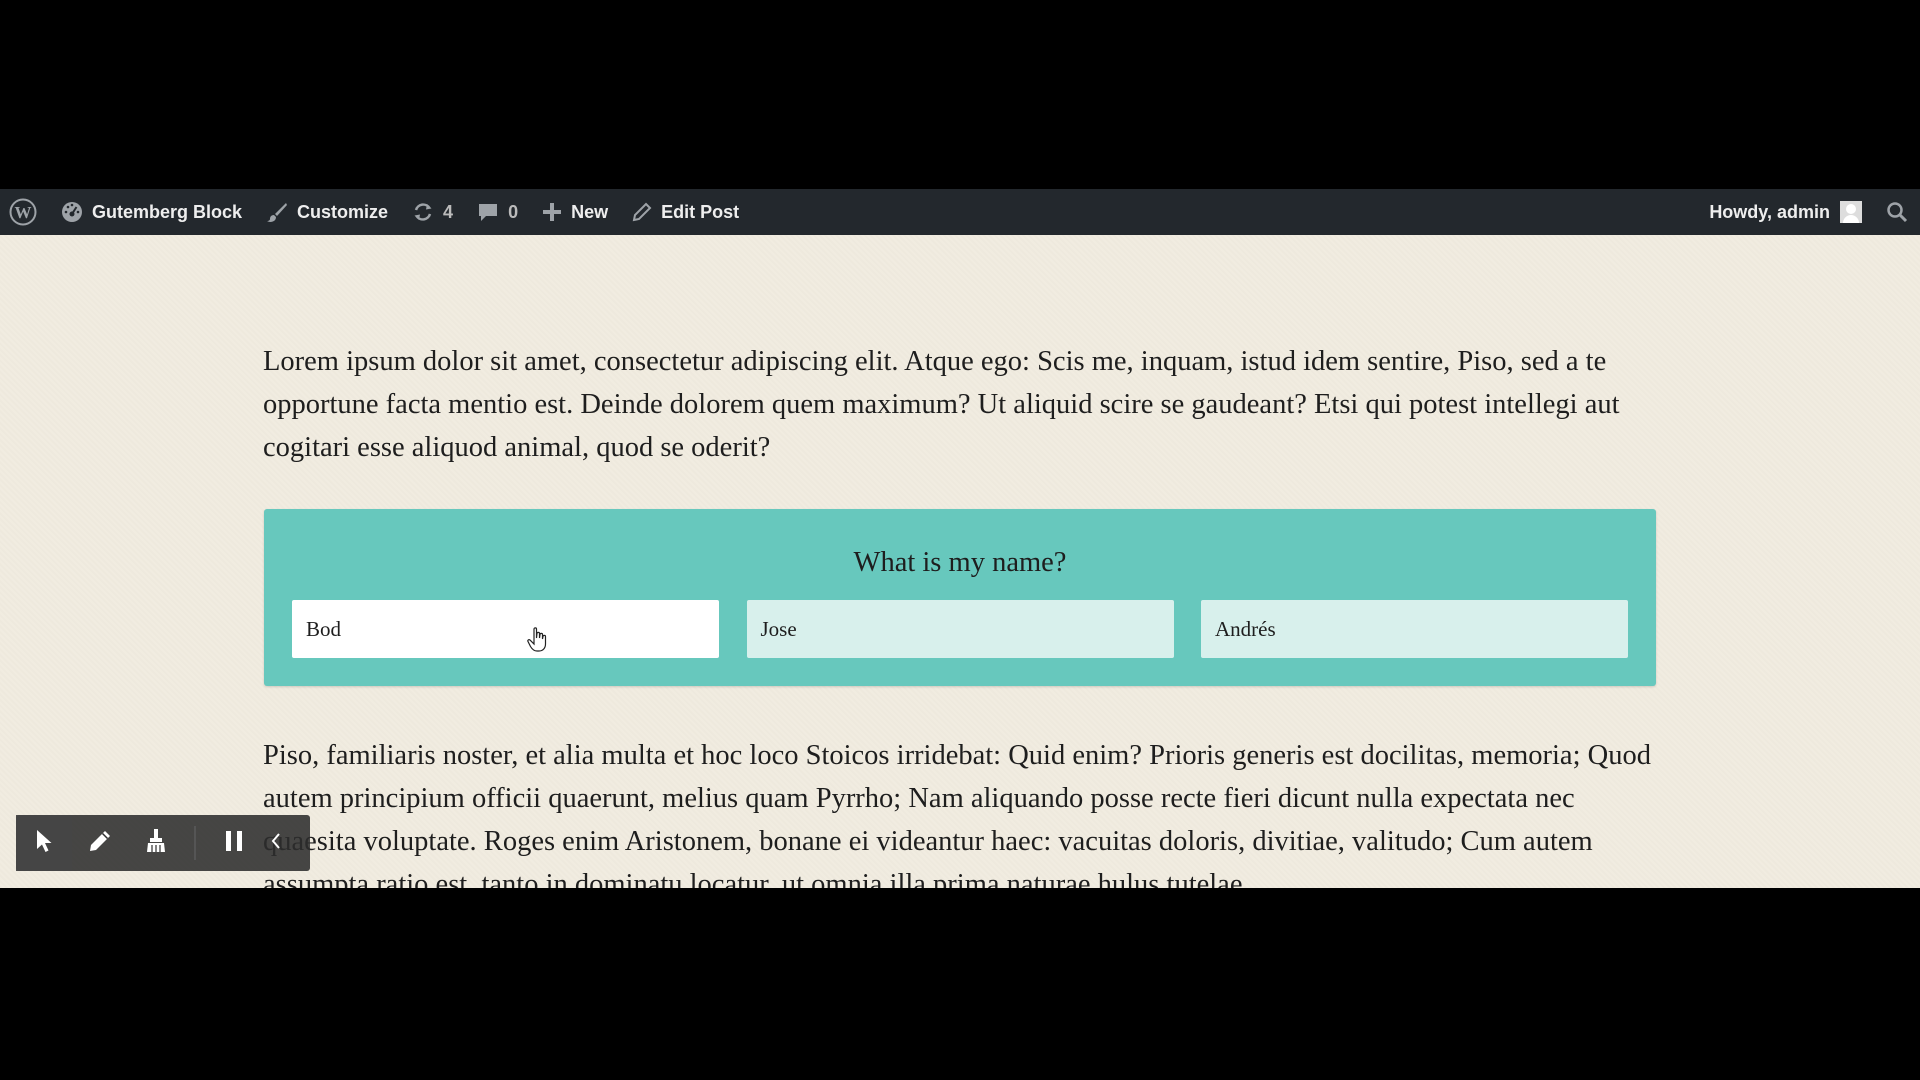 The image size is (1920, 1080). I want to click on my-account-menu: Howdy, admin, so click(1785, 212).